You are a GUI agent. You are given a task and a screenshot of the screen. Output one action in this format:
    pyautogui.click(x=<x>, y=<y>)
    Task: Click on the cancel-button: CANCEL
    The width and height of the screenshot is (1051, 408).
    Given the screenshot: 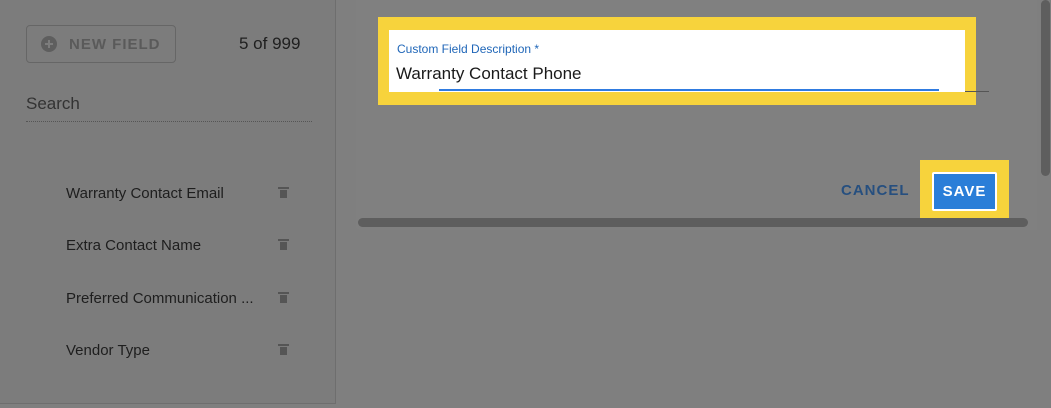 What is the action you would take?
    pyautogui.click(x=875, y=190)
    